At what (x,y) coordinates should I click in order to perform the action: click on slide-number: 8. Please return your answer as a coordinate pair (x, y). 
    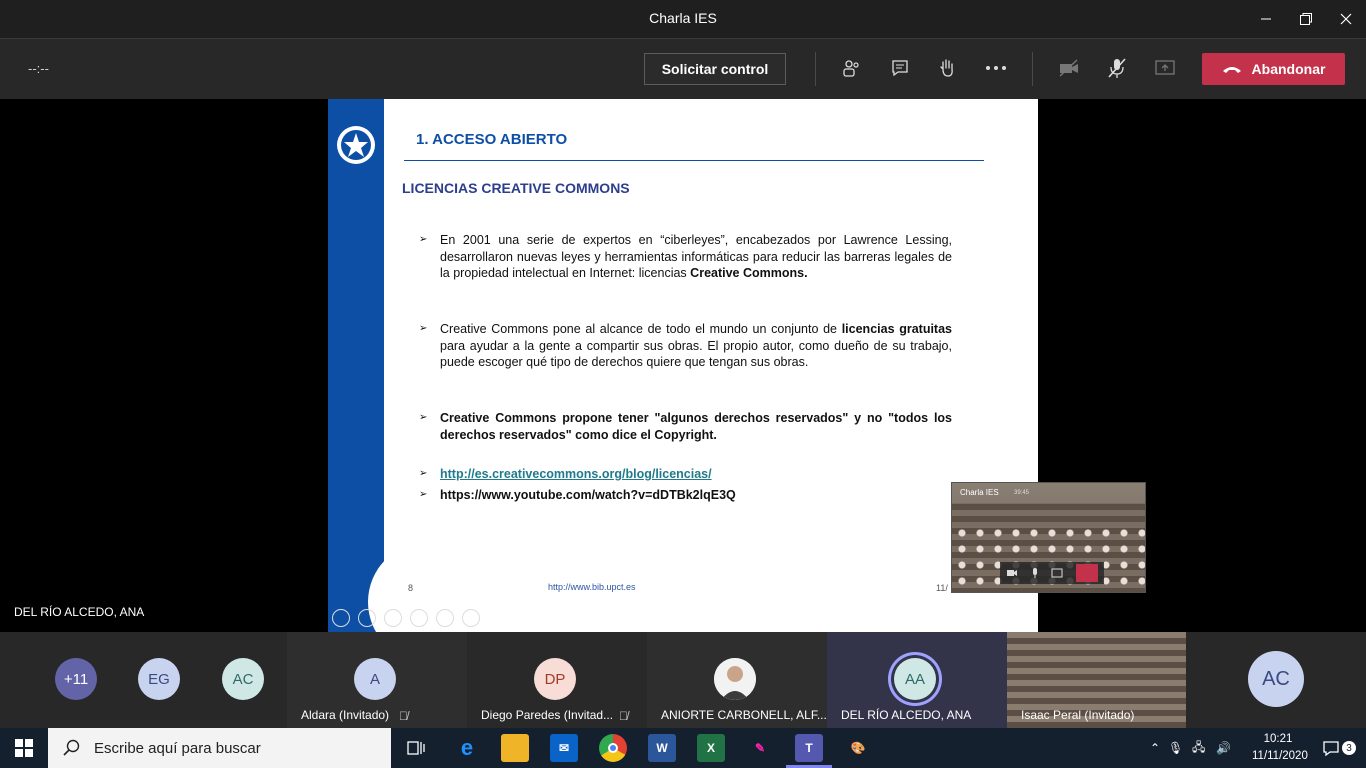
    Looking at the image, I should click on (411, 588).